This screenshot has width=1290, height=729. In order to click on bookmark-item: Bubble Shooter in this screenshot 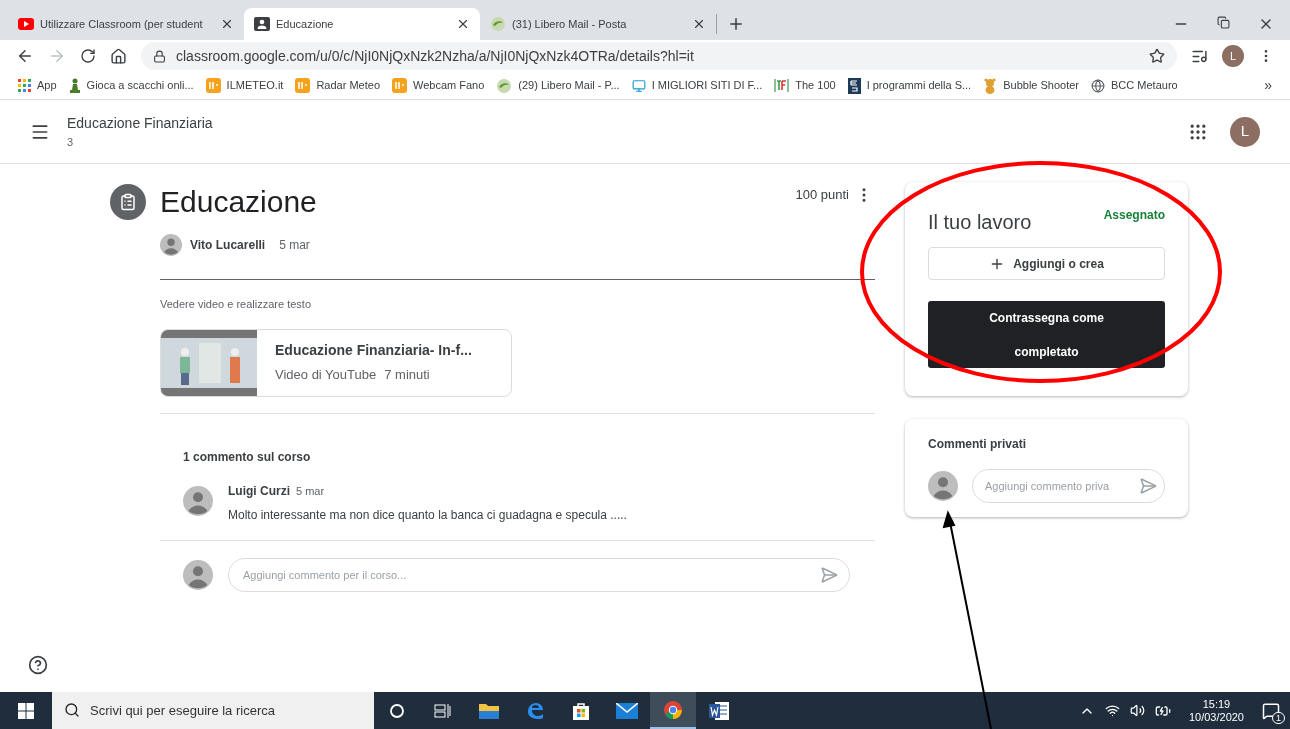, I will do `click(1031, 85)`.